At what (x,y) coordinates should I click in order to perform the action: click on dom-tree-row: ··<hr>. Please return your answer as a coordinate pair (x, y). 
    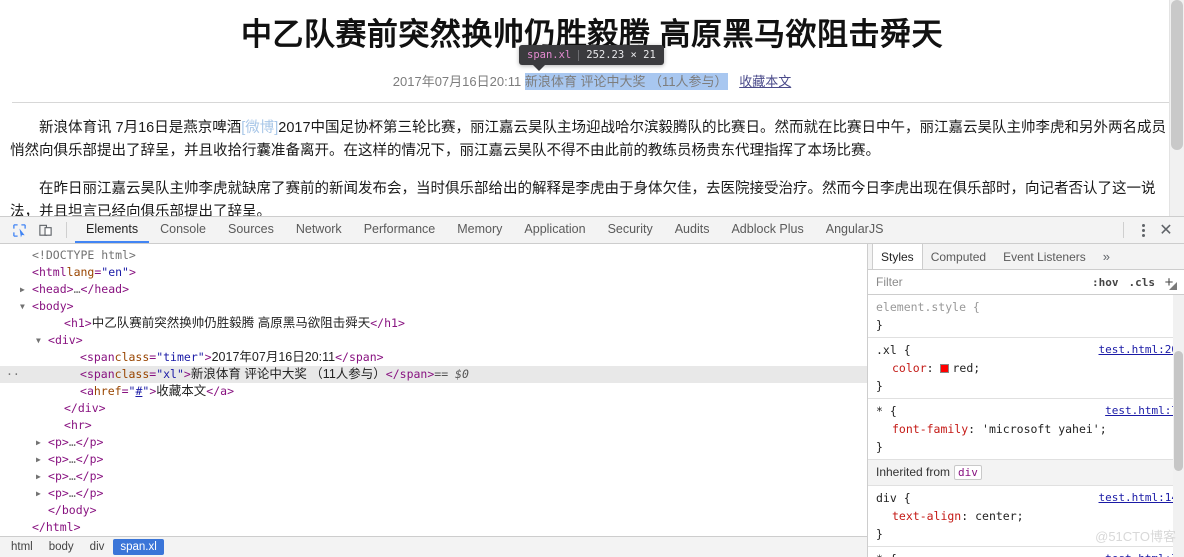
    Looking at the image, I should click on (433, 425).